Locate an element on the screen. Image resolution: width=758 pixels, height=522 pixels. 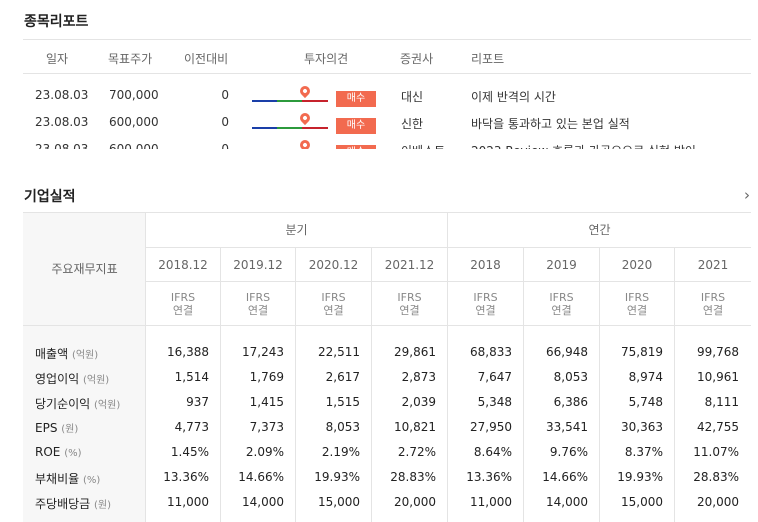
metric-value: 1,514 is located at coordinates (191, 377).